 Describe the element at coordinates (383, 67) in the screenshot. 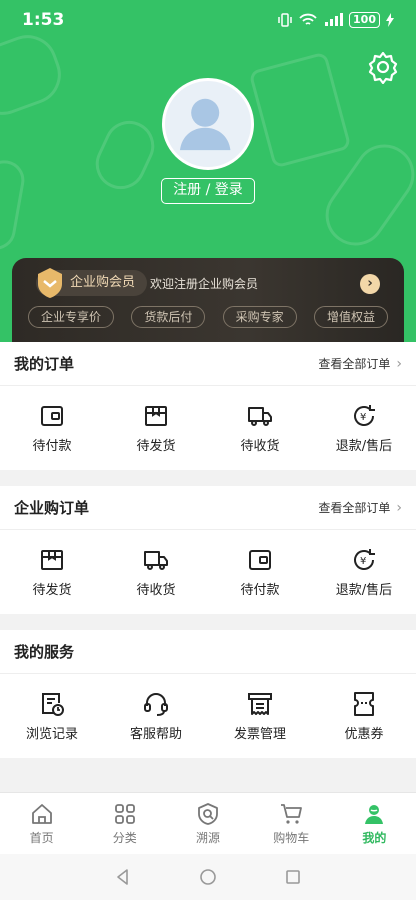

I see `settings-button` at that location.